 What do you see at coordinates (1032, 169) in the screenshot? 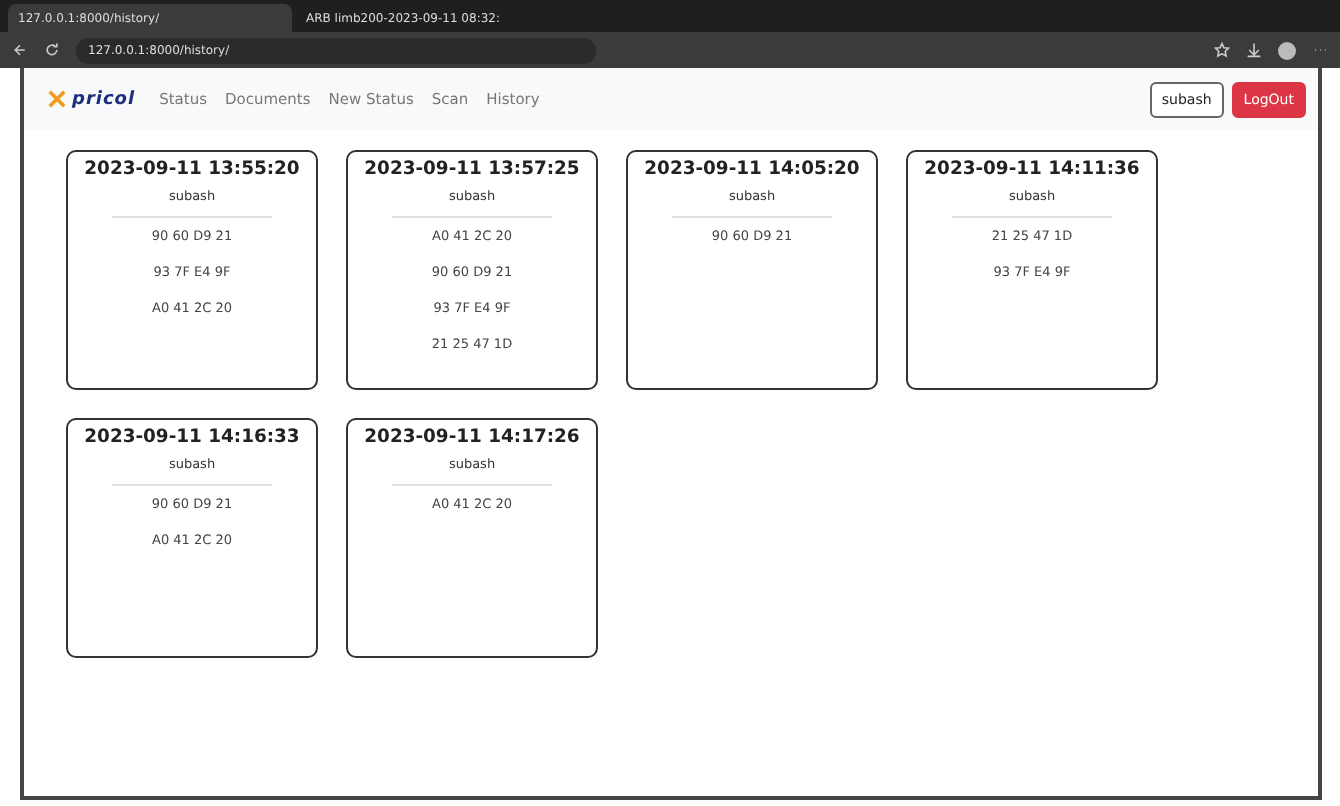
I see `card-time: 2023-09-11 14:11:36` at bounding box center [1032, 169].